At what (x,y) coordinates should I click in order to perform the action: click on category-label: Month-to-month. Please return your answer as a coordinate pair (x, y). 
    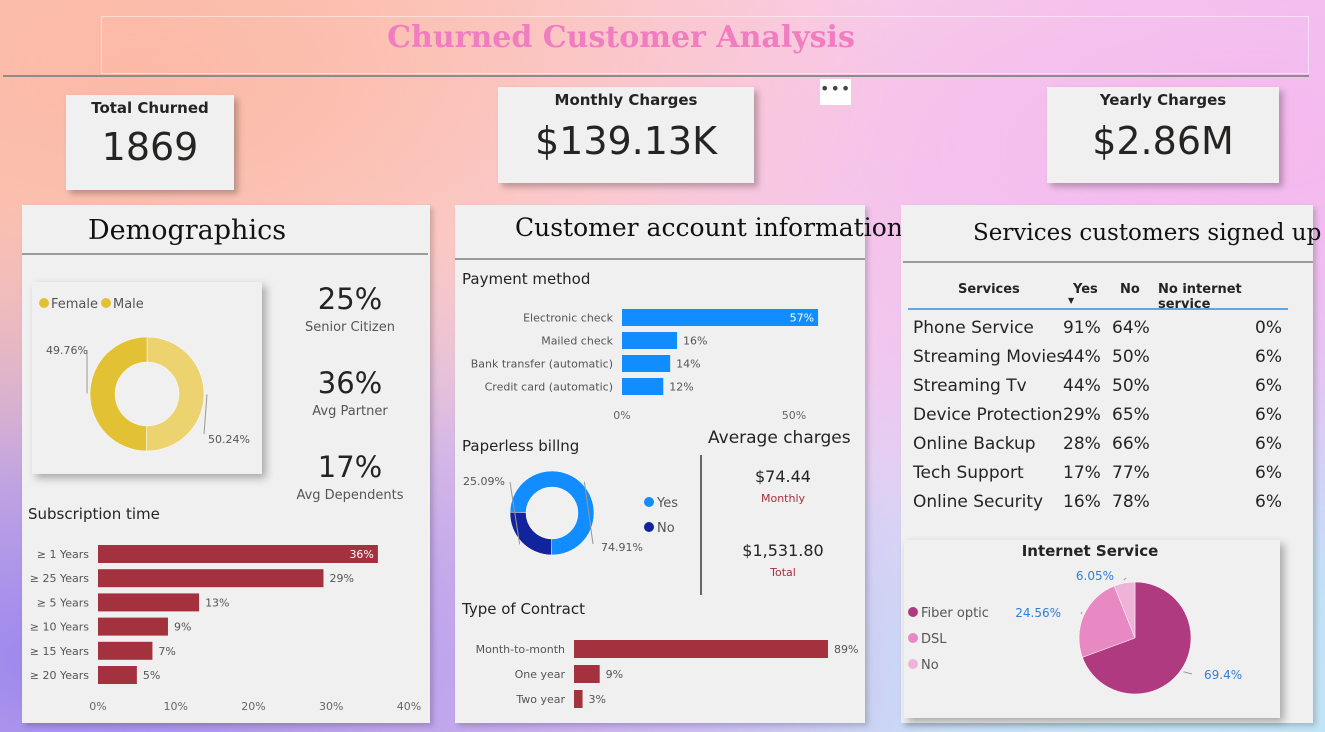
    Looking at the image, I should click on (520, 649).